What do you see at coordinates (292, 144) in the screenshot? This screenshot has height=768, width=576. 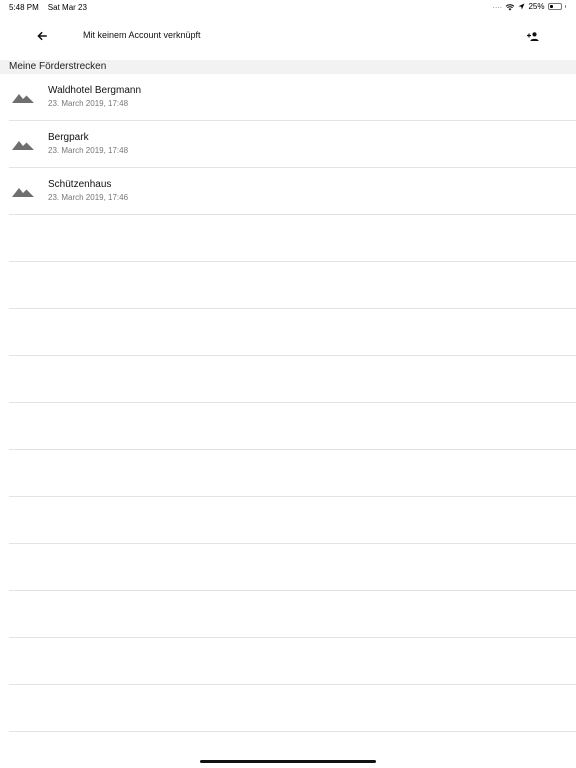 I see `list-item: Bergpark 23. March 2019, 17:48` at bounding box center [292, 144].